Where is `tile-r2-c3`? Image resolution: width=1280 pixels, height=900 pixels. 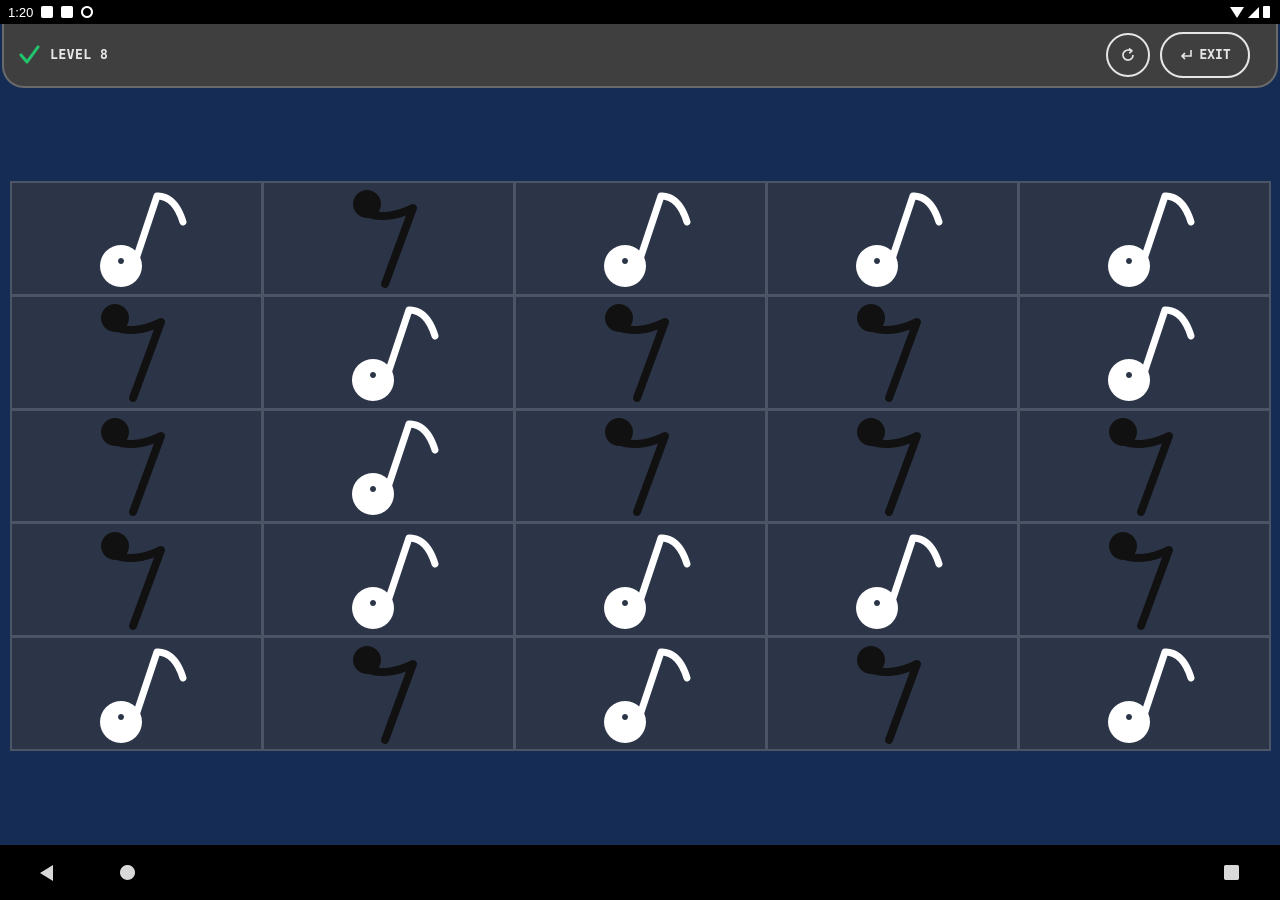 tile-r2-c3 is located at coordinates (640, 352).